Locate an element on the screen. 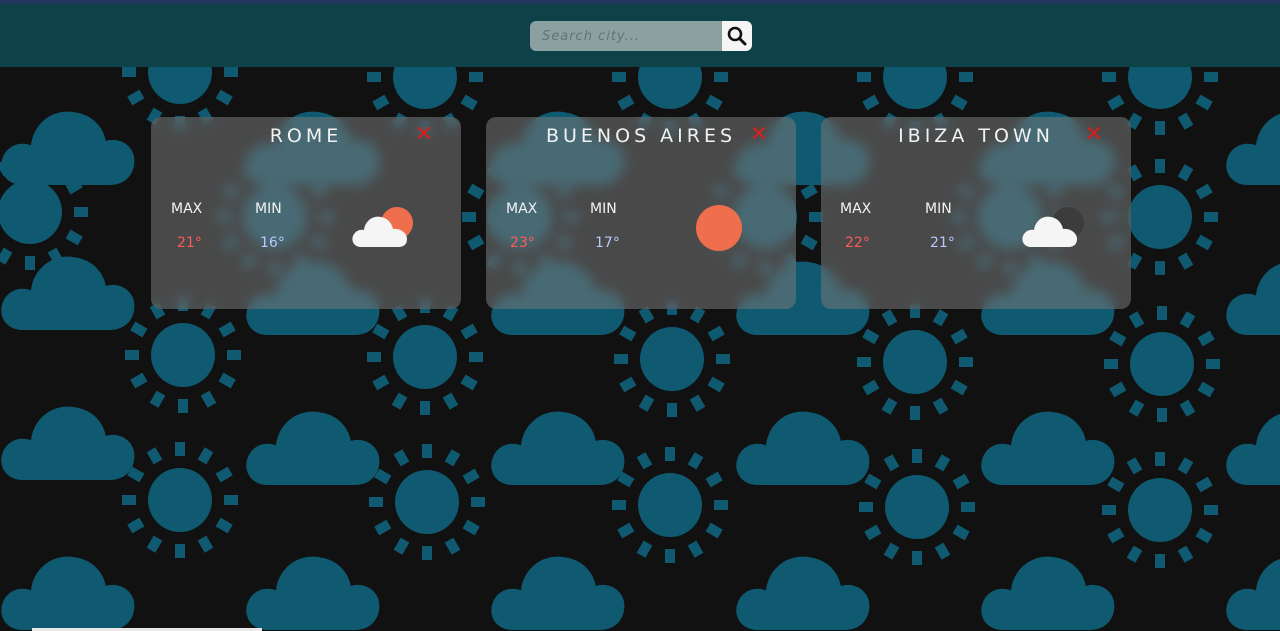  weather-card-rome: ROME ✕ MAX MIN 21° 16° is located at coordinates (306, 213).